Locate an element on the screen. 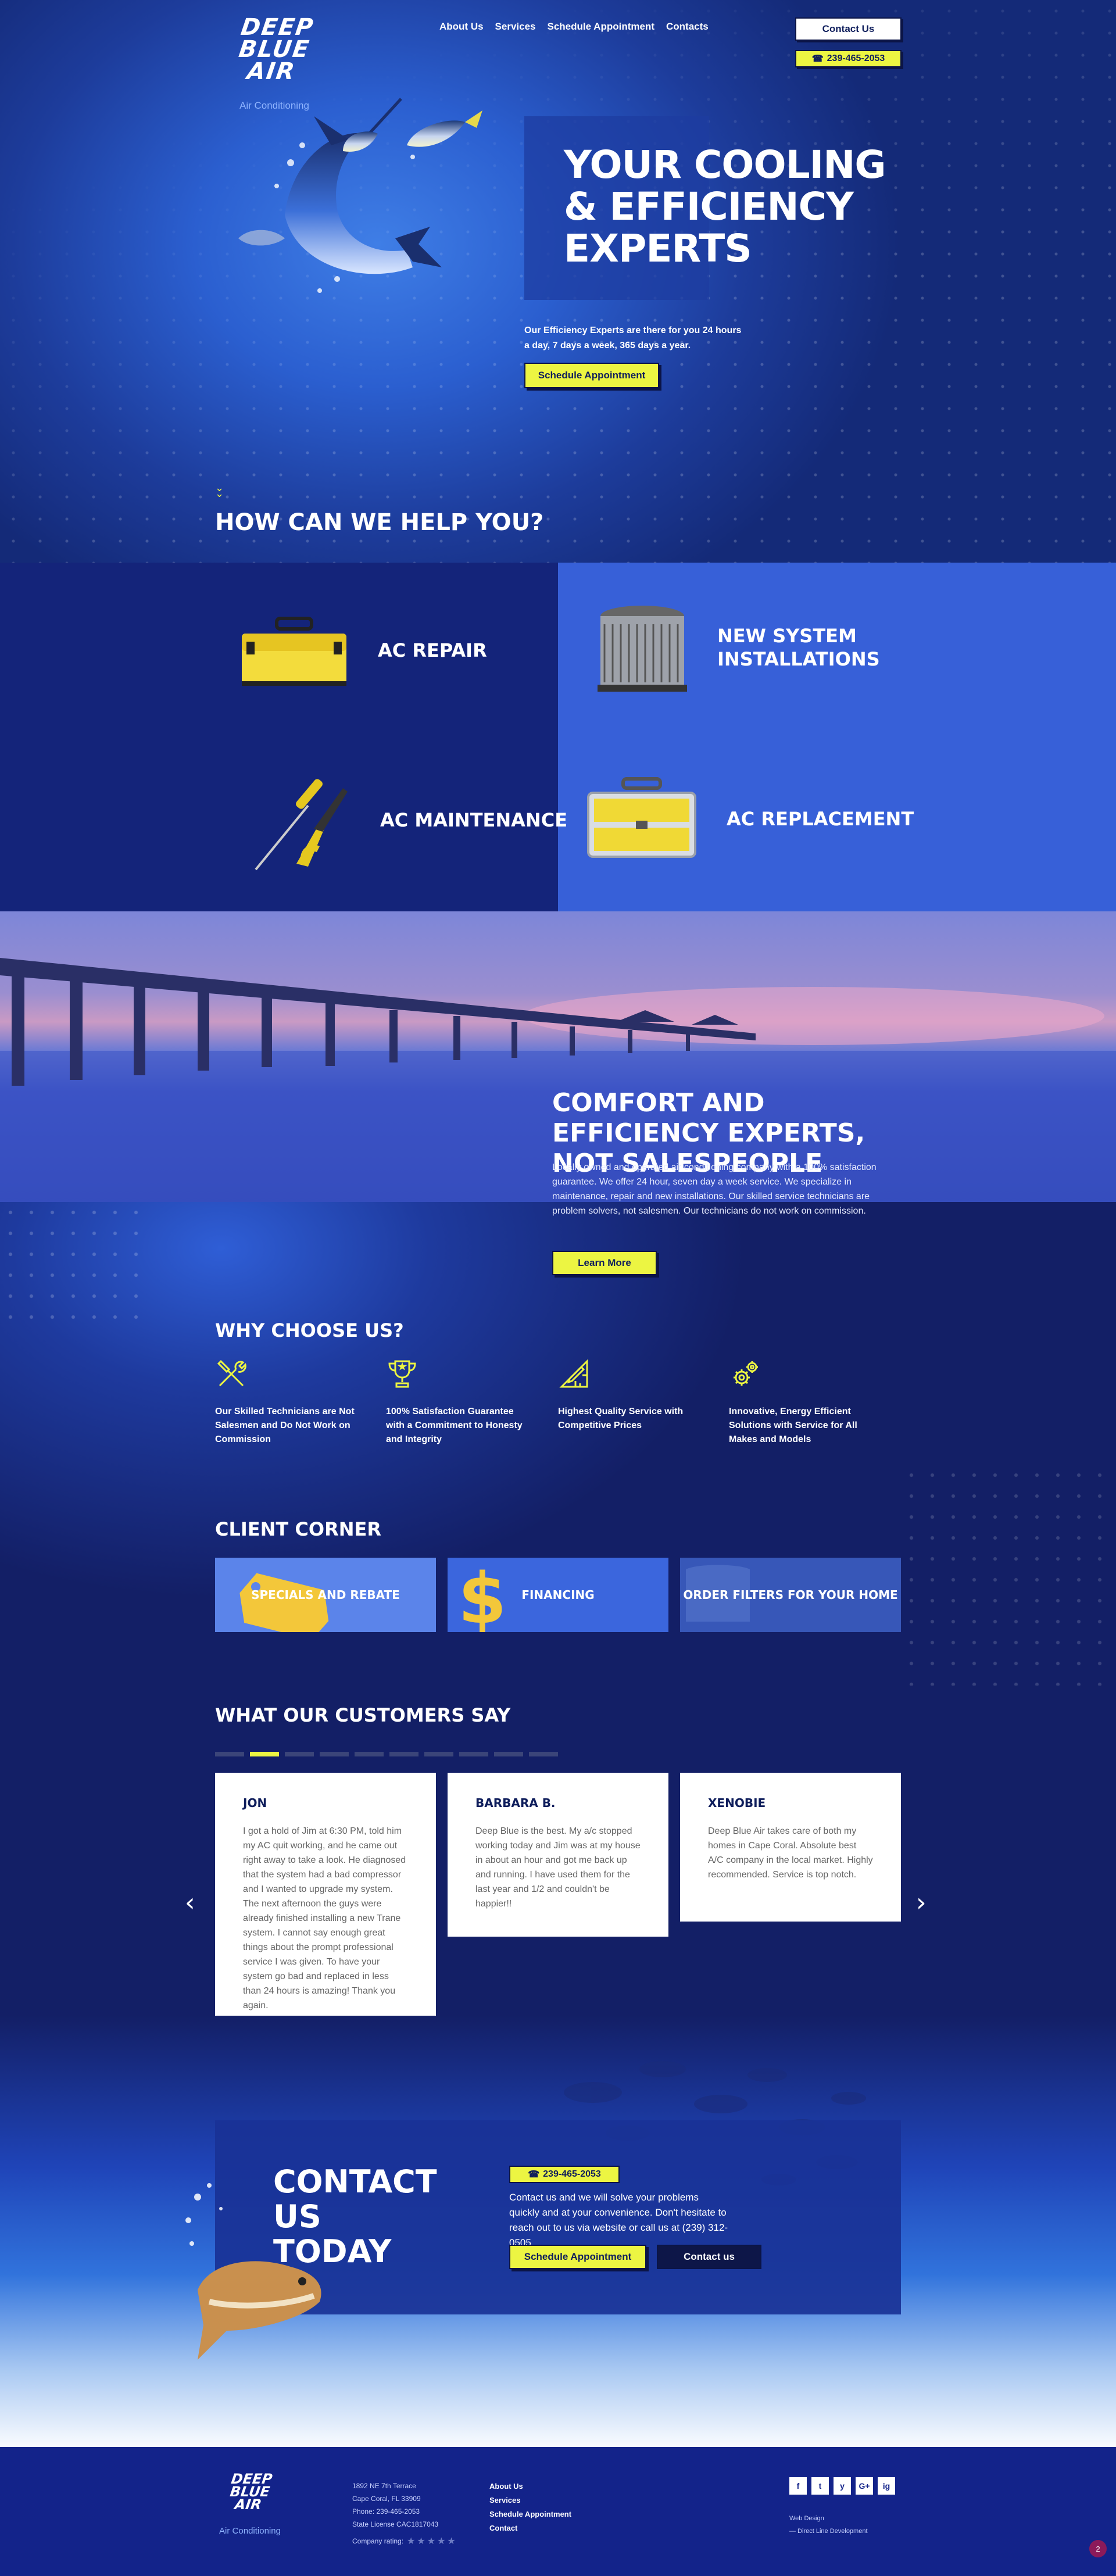 The width and height of the screenshot is (1116, 2576). header-phone-button: ☎ 239-465-2053 is located at coordinates (848, 58).